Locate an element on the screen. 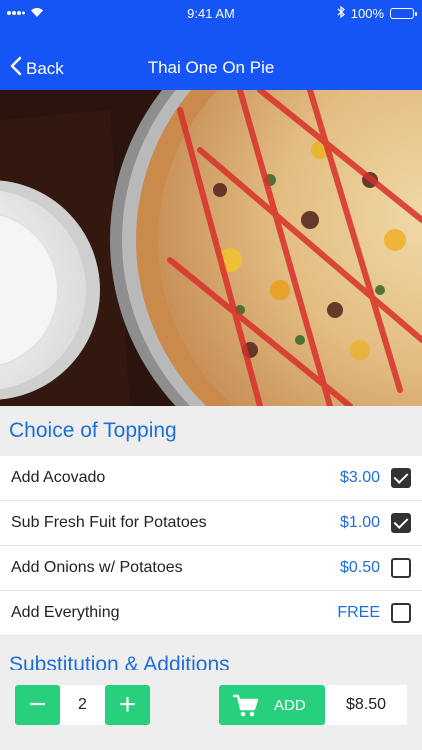  topping-row-acovado: Add Acovado $3.00 is located at coordinates (211, 478).